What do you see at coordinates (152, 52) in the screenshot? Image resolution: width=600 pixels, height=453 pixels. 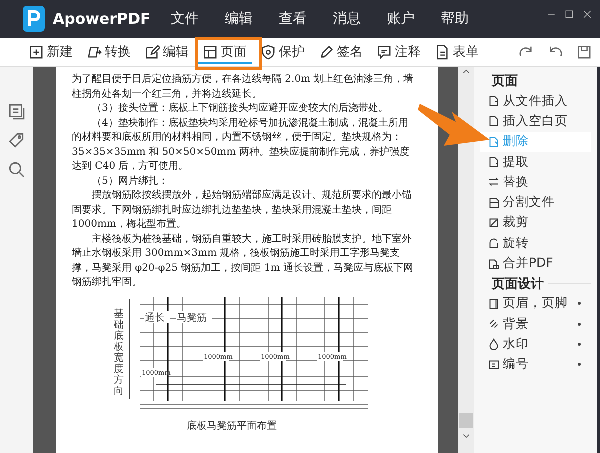 I see `pencil-note-icon` at bounding box center [152, 52].